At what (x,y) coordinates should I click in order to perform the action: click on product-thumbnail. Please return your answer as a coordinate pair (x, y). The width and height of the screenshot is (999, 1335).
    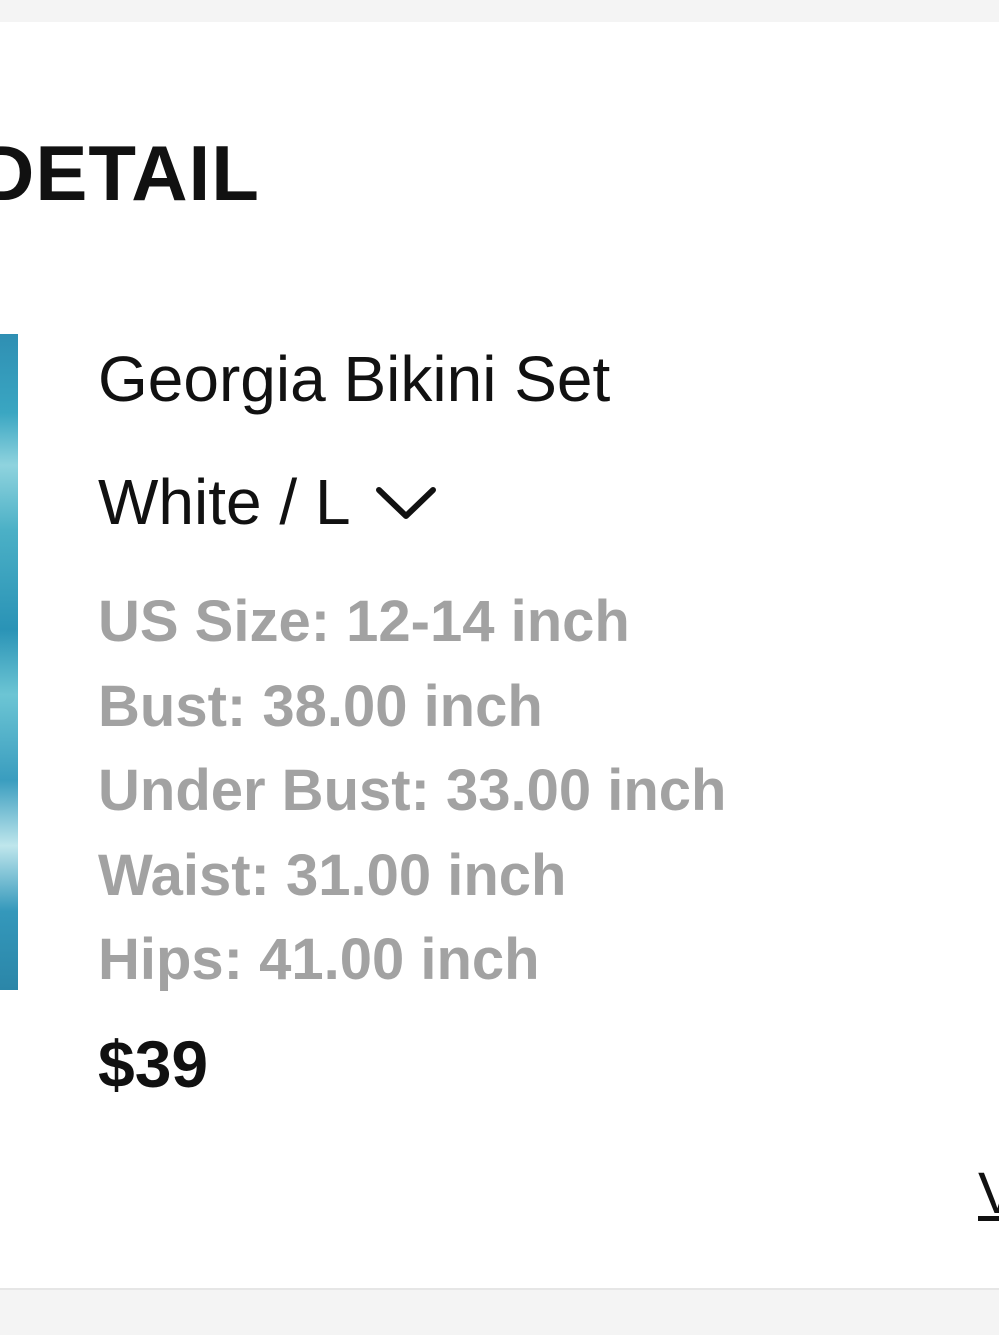
    Looking at the image, I should click on (9, 662).